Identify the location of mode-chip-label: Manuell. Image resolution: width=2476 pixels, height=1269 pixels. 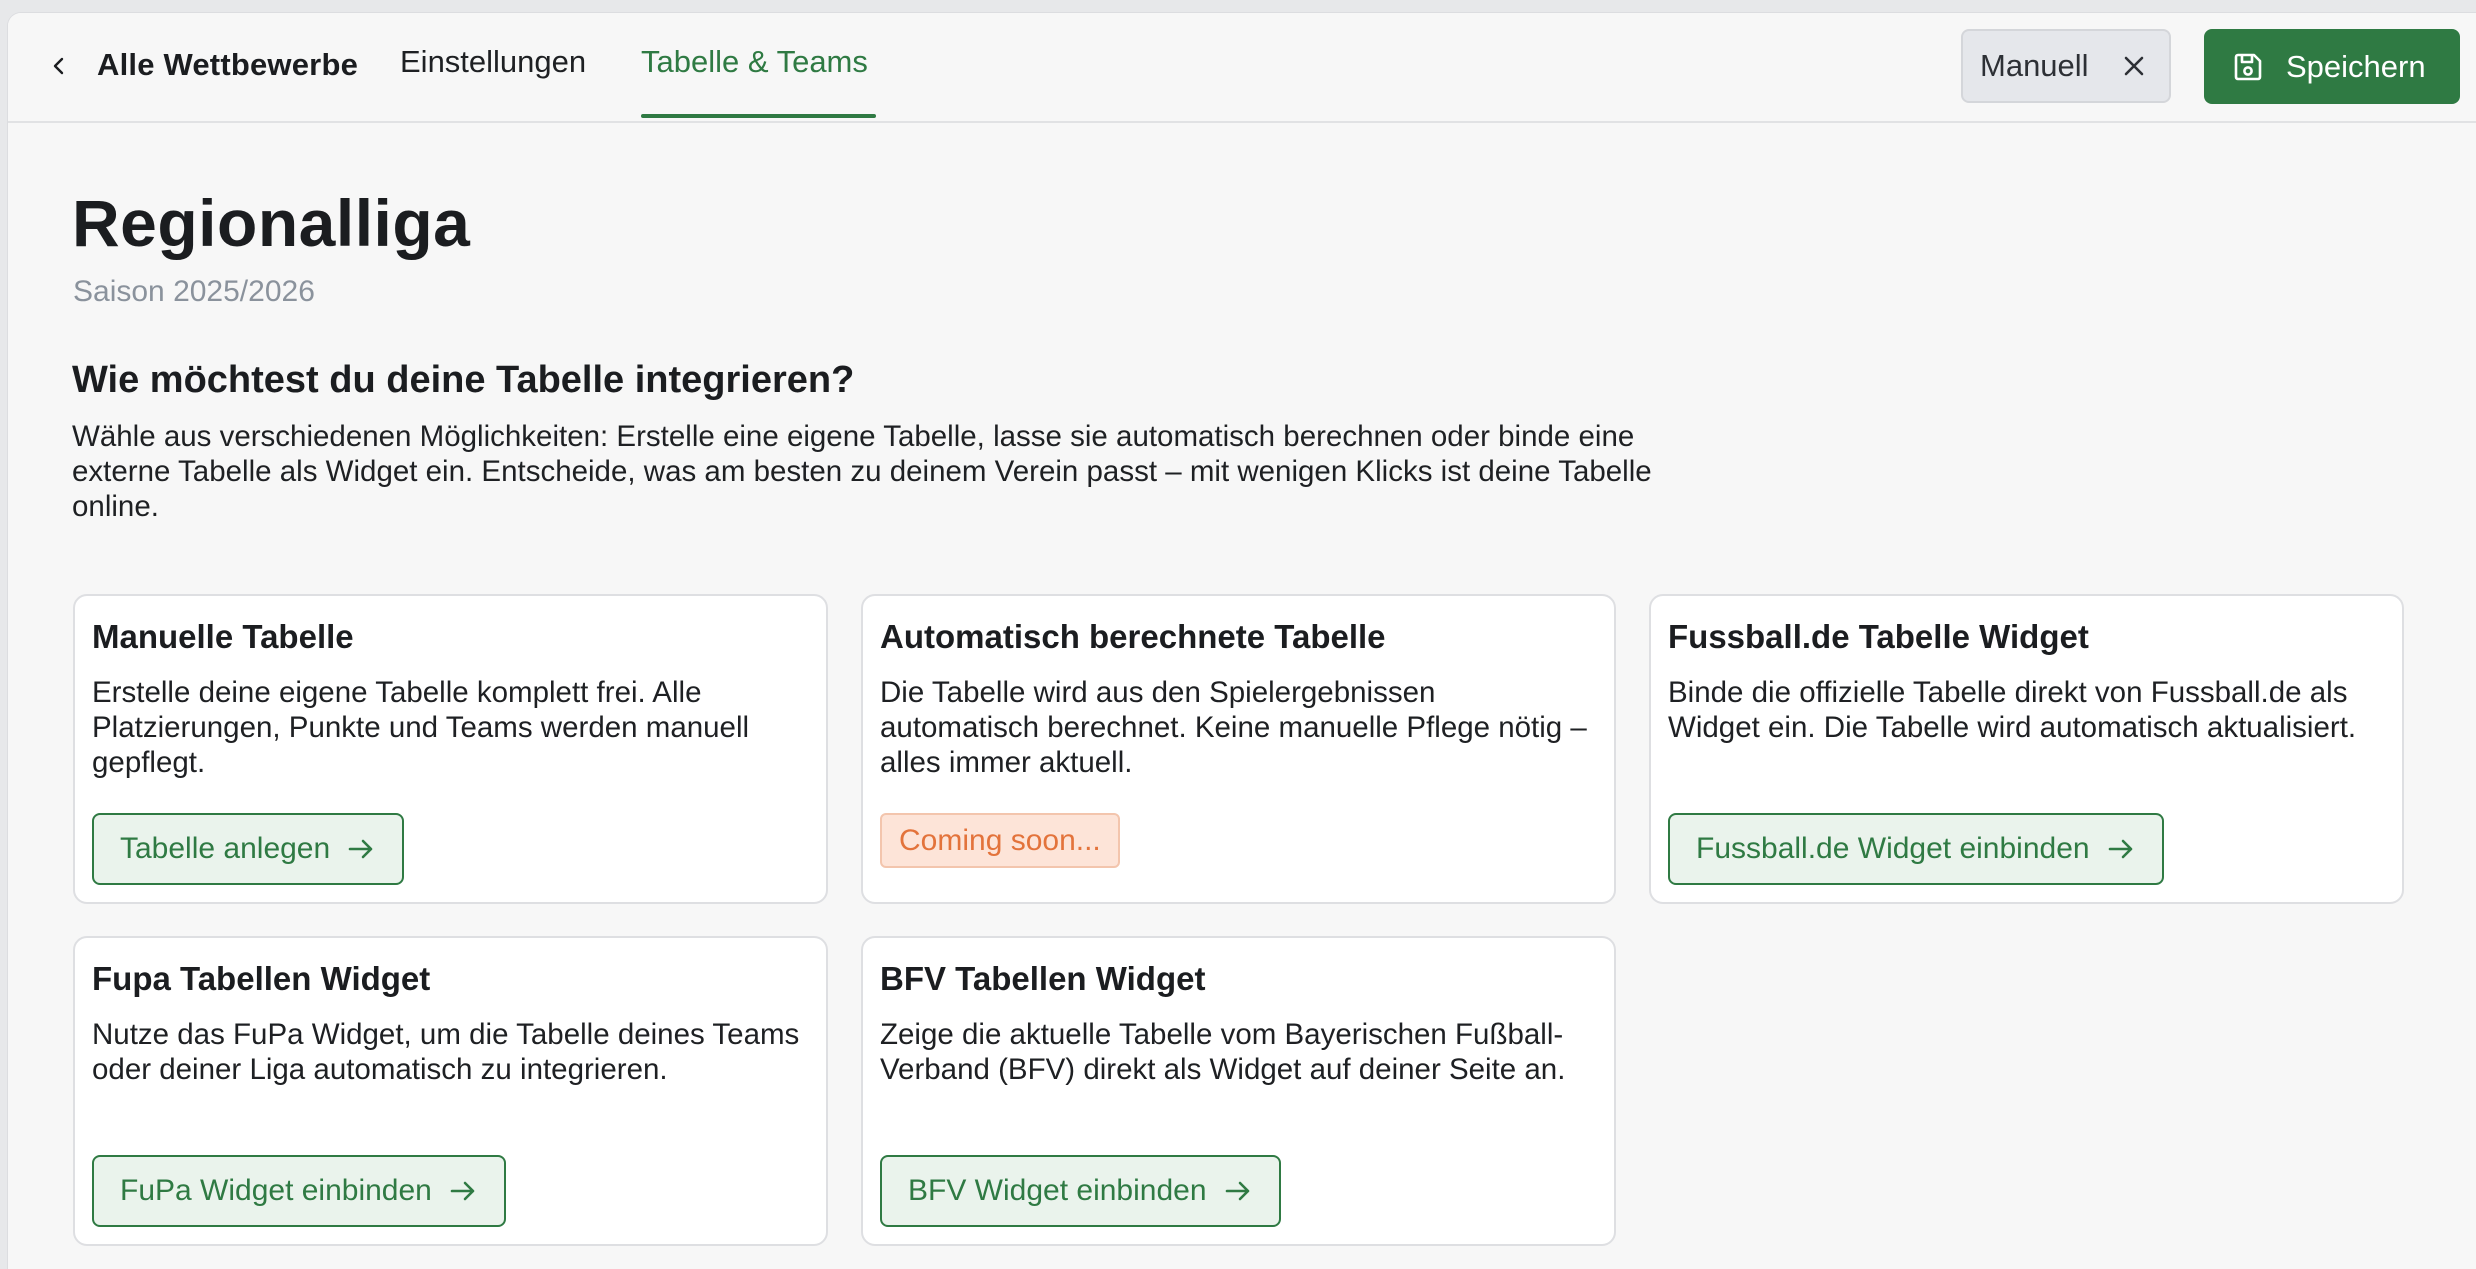
(2034, 65).